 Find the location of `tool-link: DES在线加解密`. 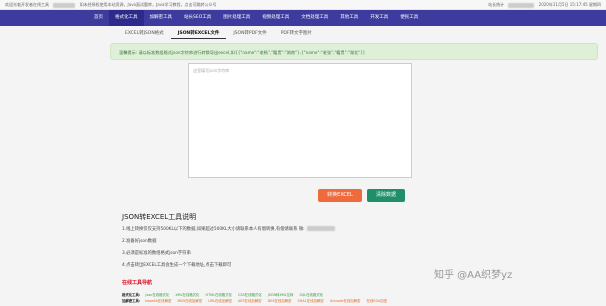

tool-link: DES在线加解密 is located at coordinates (280, 301).